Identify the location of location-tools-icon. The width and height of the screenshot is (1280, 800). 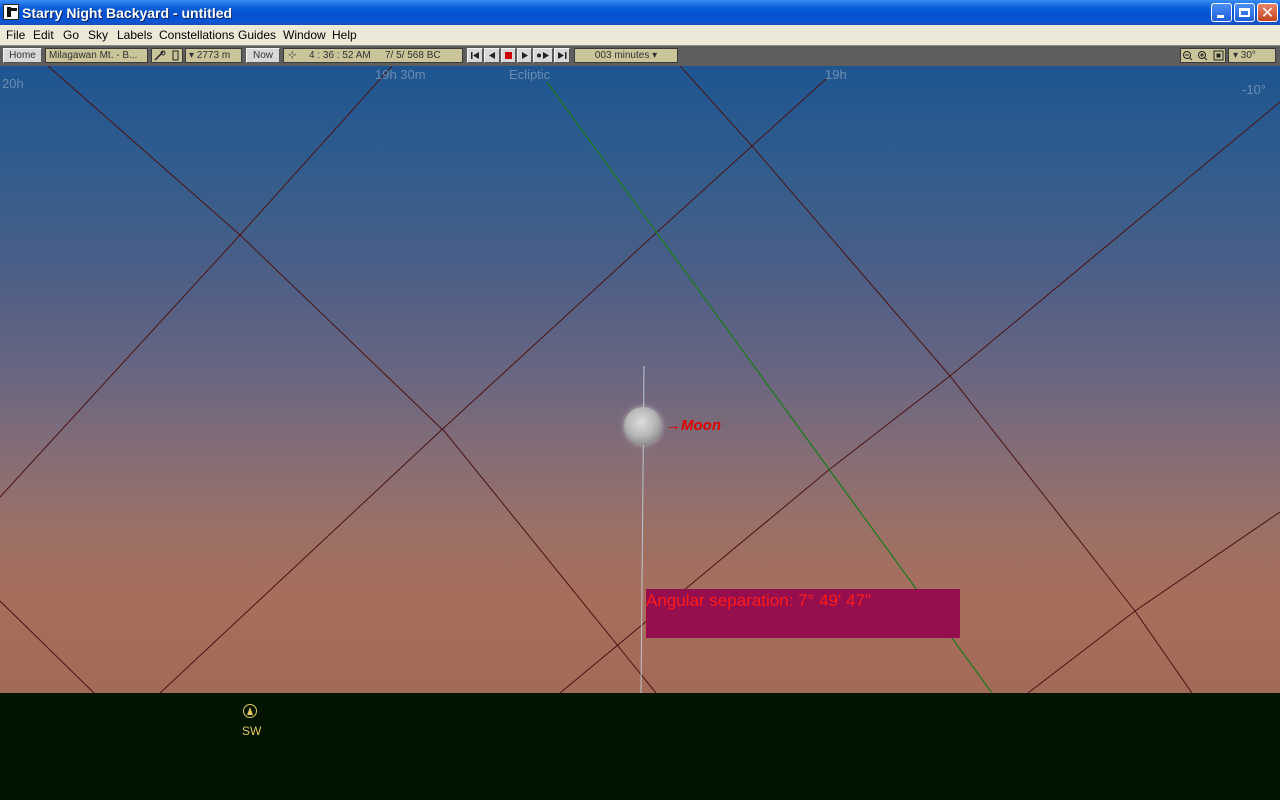
(166, 55).